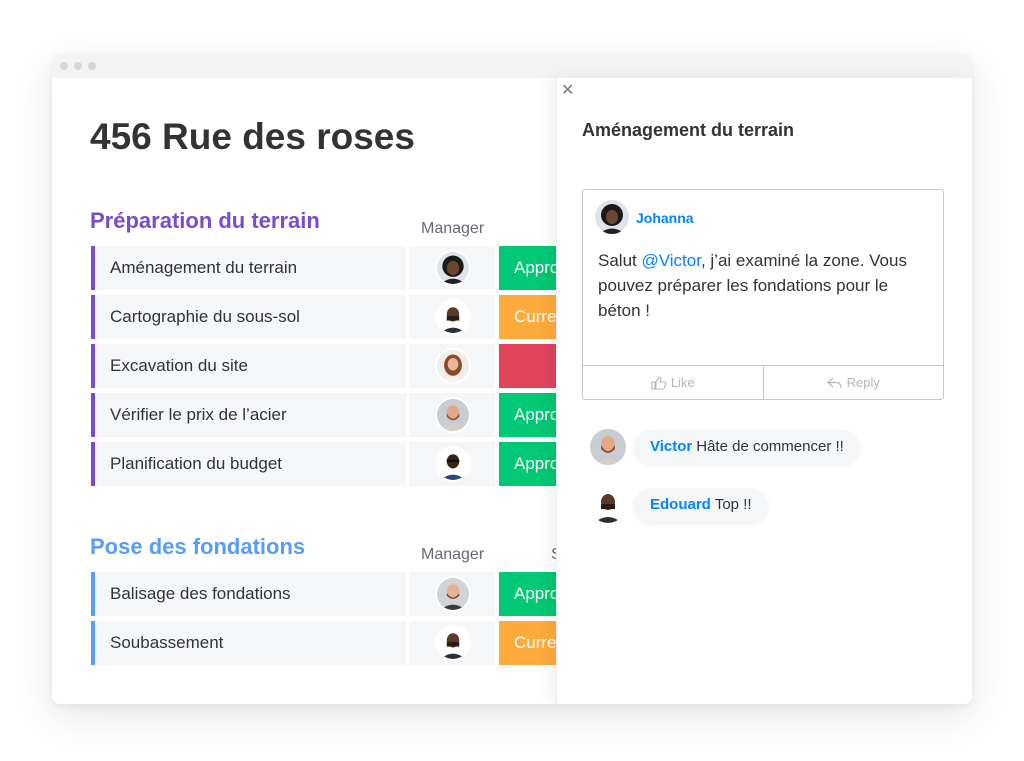  I want to click on update-text: Salut, so click(620, 260).